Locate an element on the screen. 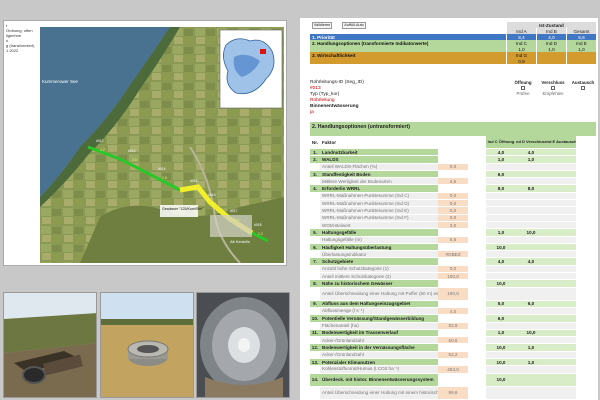 This screenshot has height=400, width=600. channel-label: Gewässer "125/Kum/See" is located at coordinates (183, 209).